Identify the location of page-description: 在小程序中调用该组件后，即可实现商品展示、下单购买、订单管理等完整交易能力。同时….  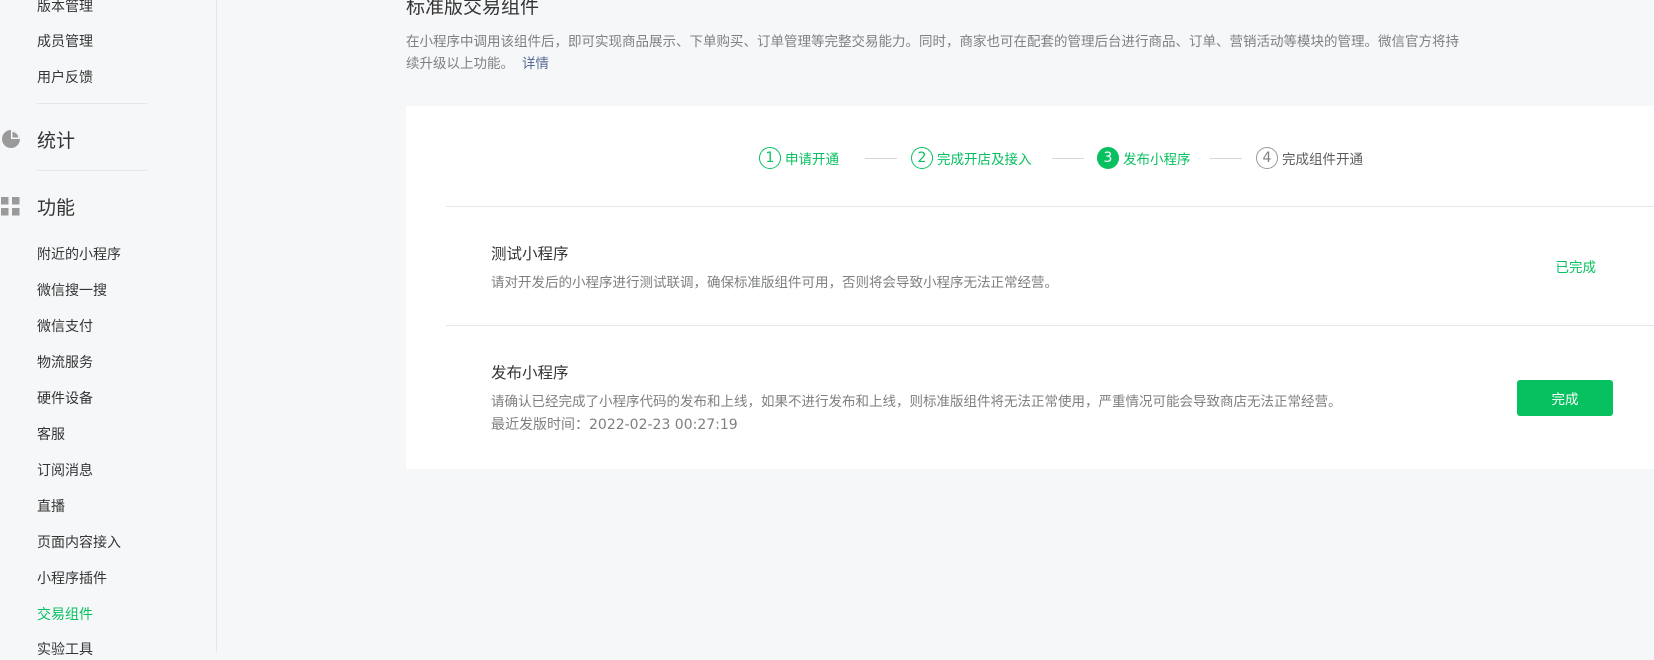
(936, 53).